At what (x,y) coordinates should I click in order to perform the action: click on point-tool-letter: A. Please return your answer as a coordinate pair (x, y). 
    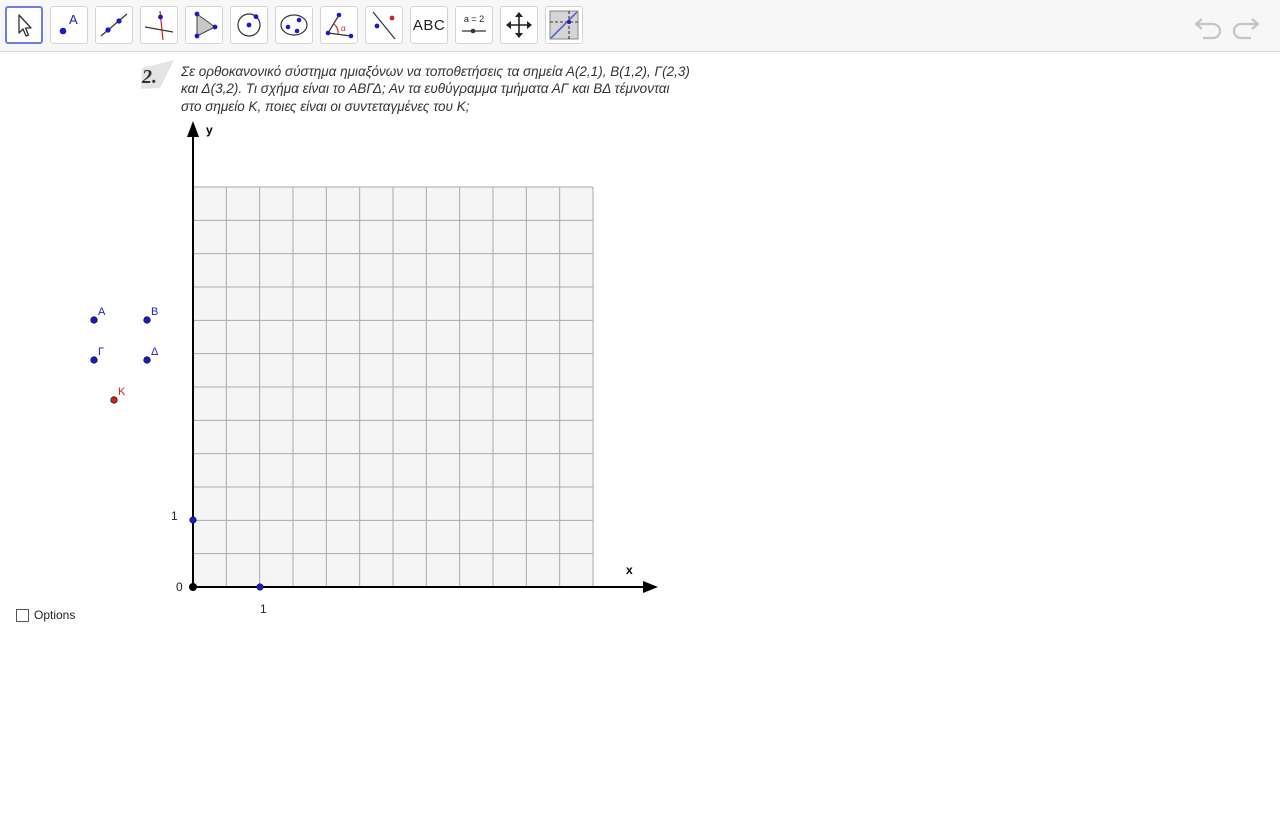
    Looking at the image, I should click on (73, 19).